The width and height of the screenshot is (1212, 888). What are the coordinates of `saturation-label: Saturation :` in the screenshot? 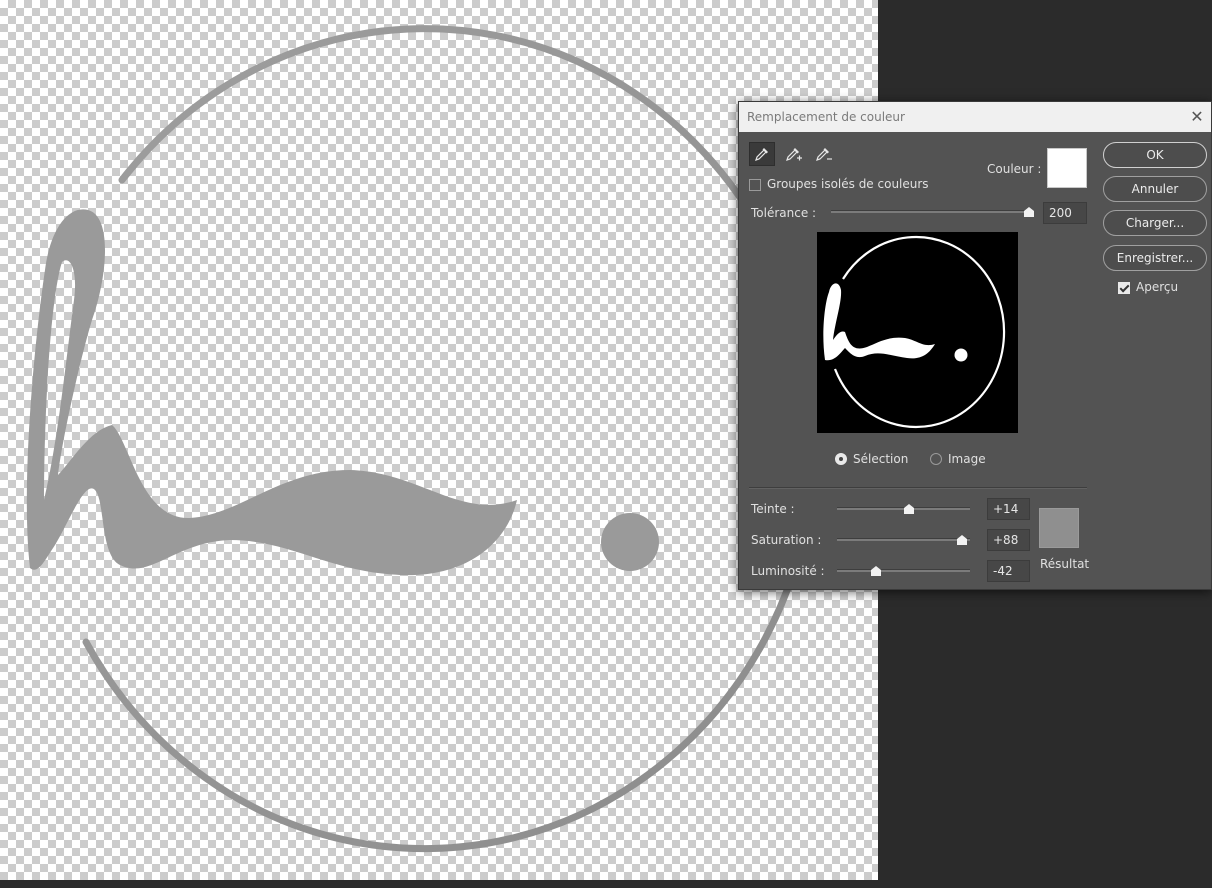 It's located at (786, 540).